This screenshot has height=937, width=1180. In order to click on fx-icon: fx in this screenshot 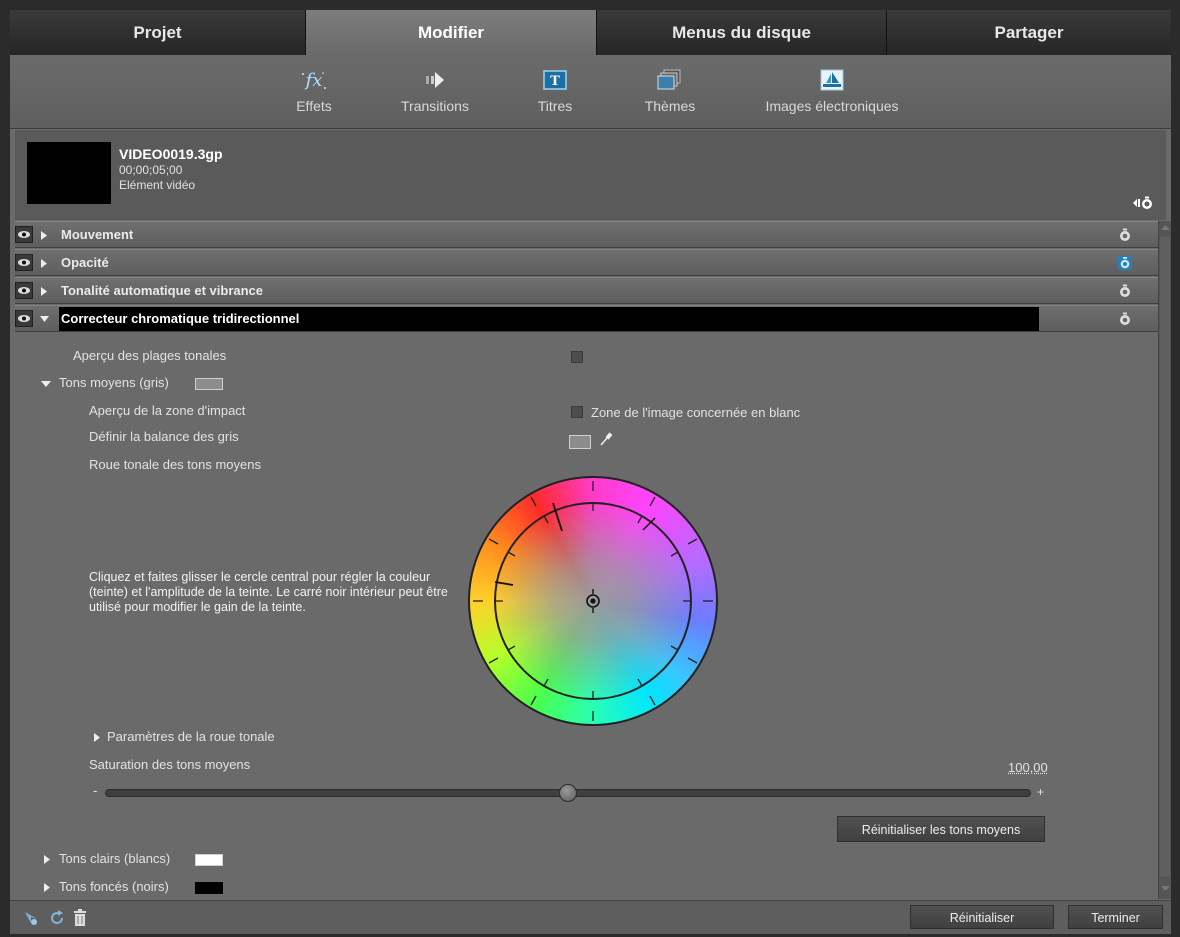, I will do `click(314, 80)`.